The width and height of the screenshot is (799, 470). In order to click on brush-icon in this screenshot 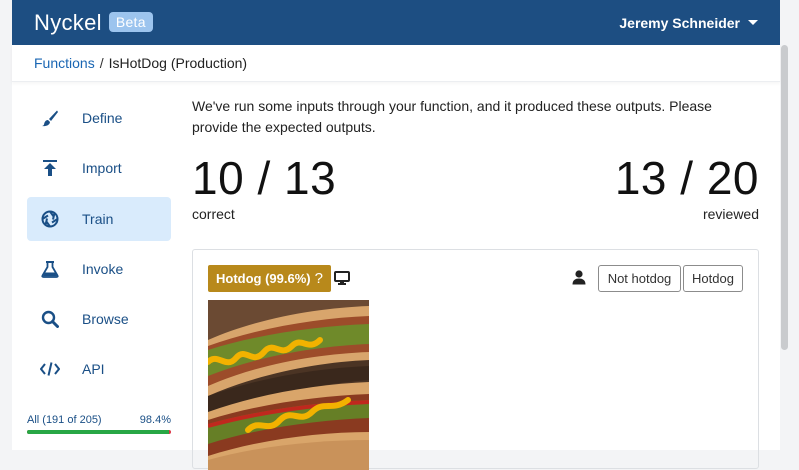, I will do `click(50, 118)`.